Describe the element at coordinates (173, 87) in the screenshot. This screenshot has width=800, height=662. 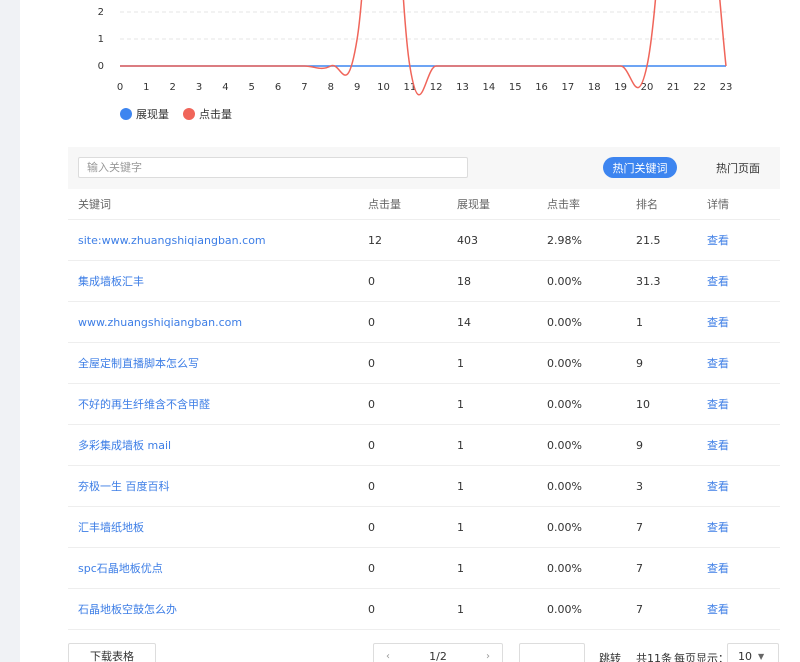
I see `x-tick-label: 2` at that location.